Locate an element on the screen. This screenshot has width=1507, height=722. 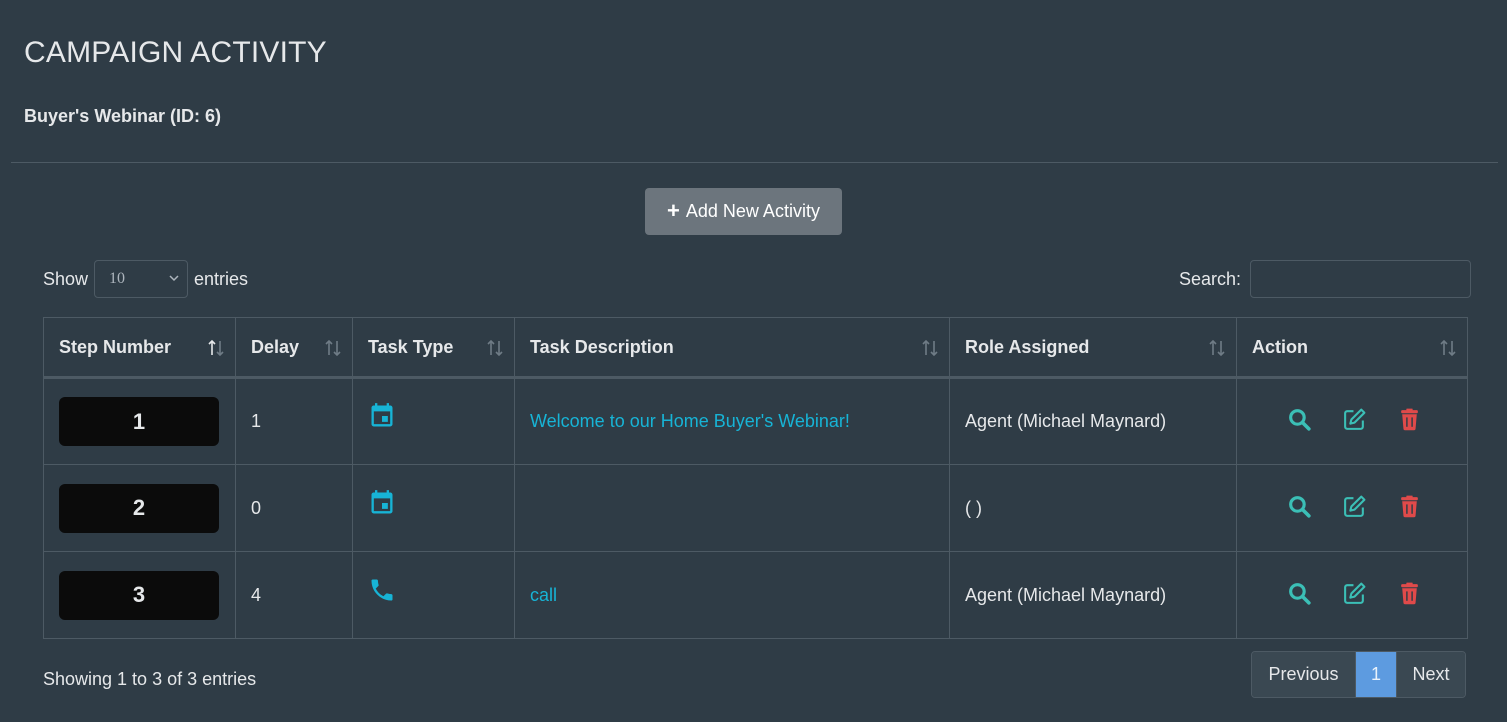
pagination: Previous 1 Next is located at coordinates (1358, 674).